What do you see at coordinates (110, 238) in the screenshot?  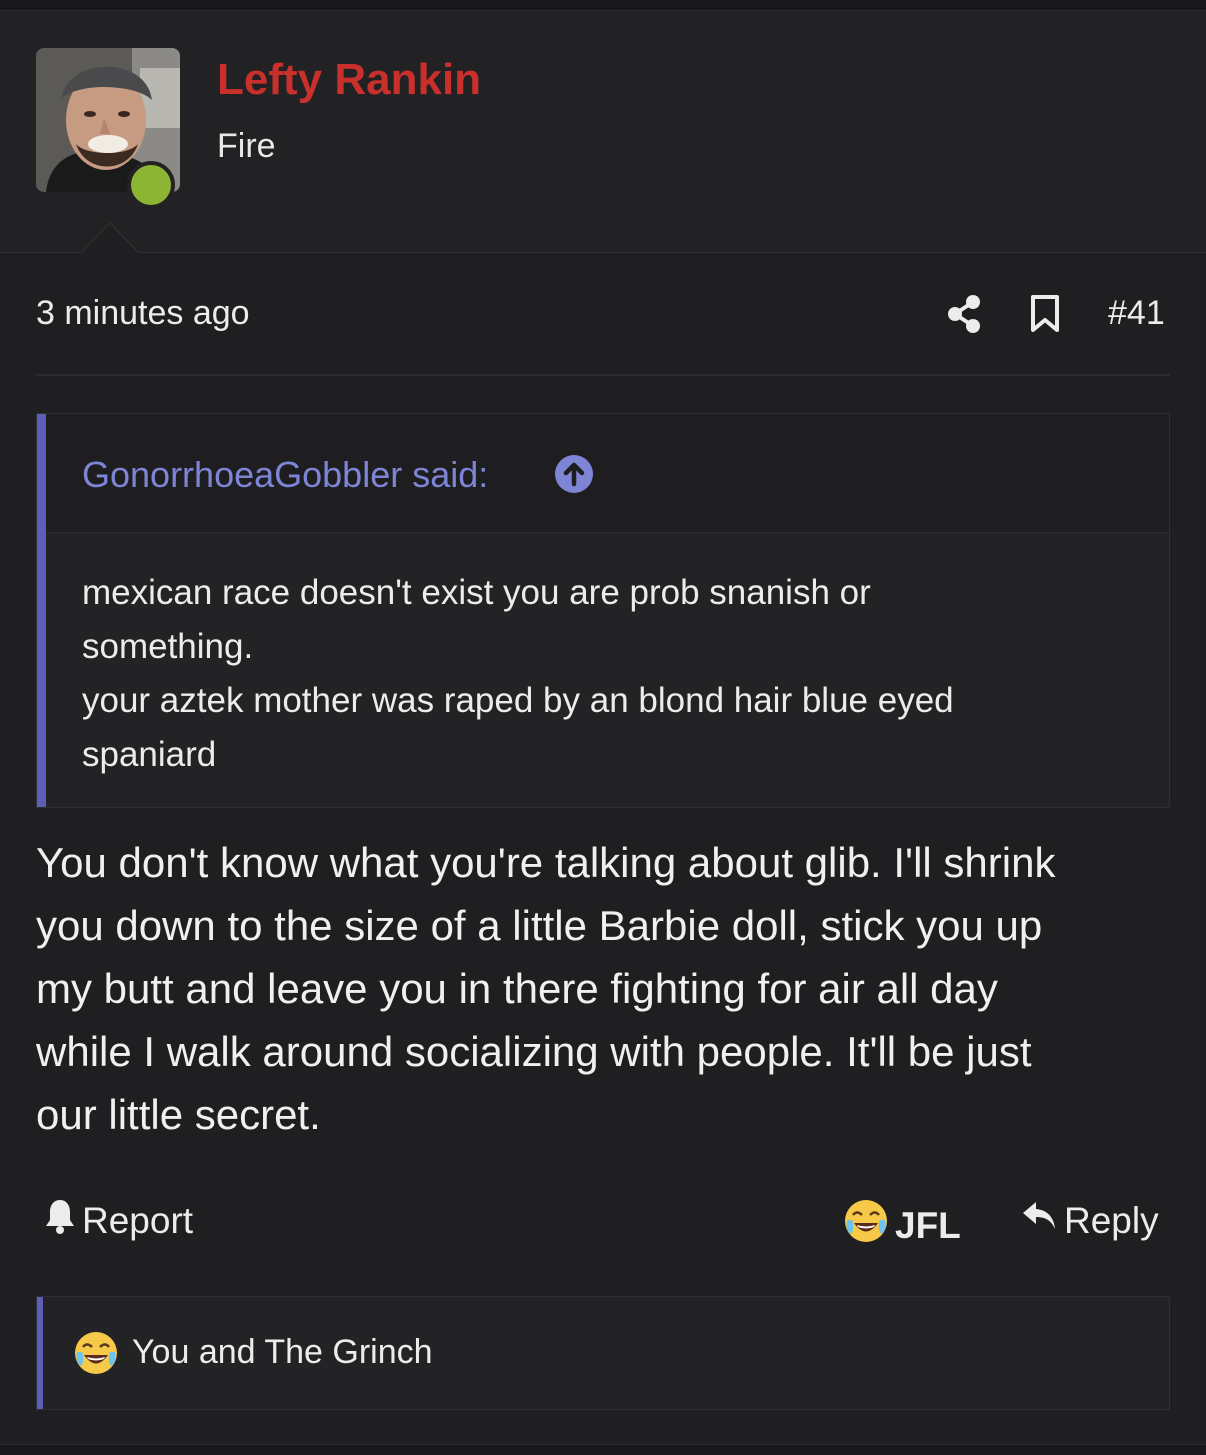 I see `card-pointer-arrow-fill` at bounding box center [110, 238].